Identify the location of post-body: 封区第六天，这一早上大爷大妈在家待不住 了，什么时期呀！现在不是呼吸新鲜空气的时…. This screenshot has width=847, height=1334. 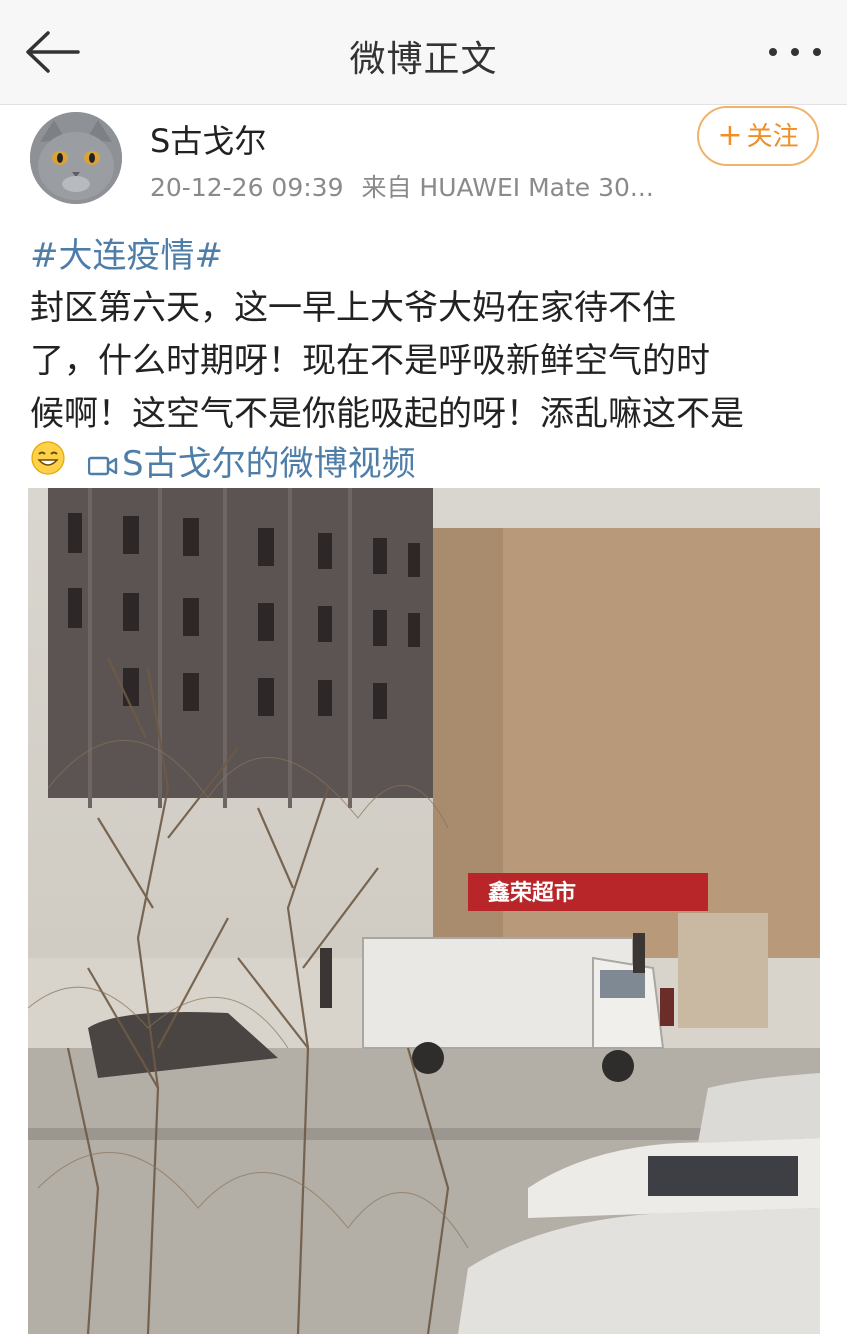
(430, 361).